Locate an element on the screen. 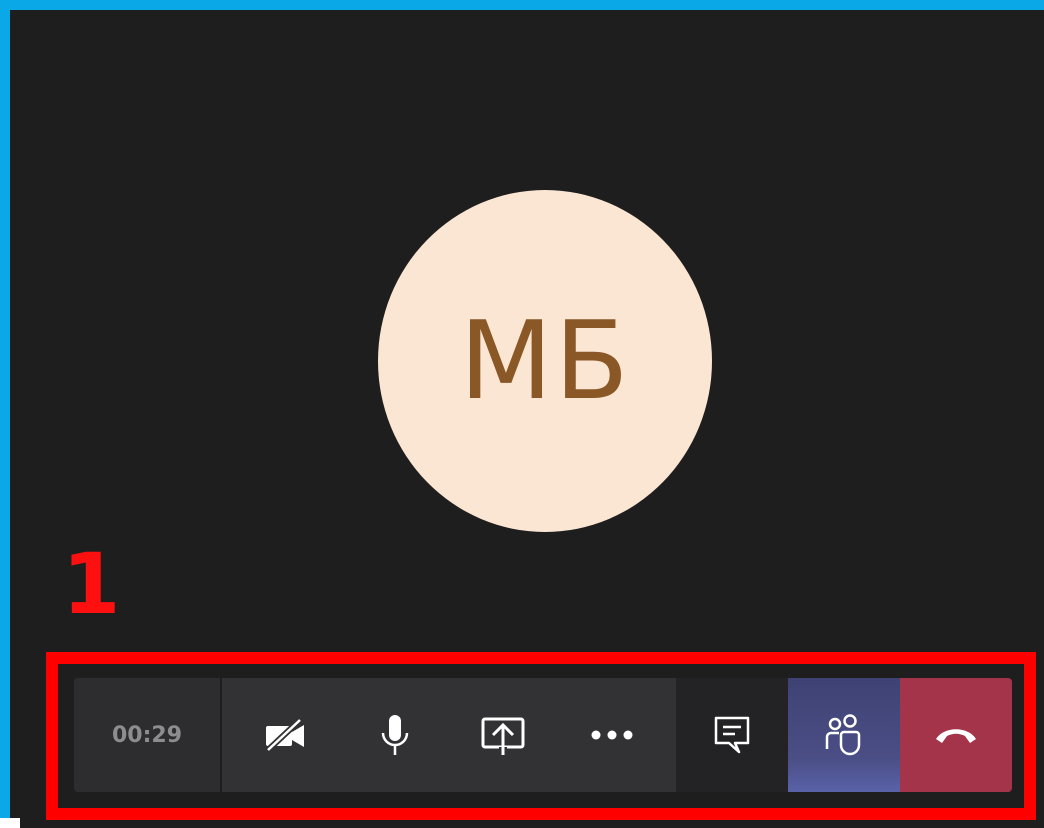 The height and width of the screenshot is (828, 1044). participants-button is located at coordinates (844, 735).